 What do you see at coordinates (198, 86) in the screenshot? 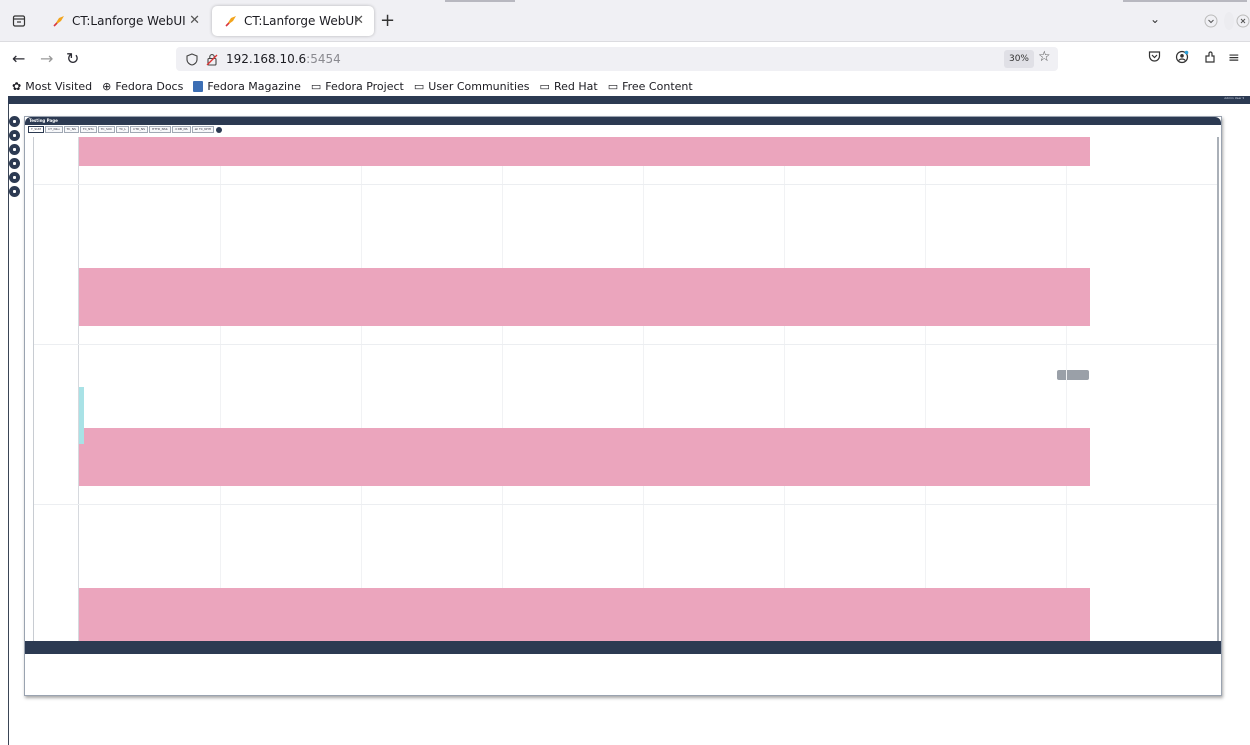
I see `magazine-icon` at bounding box center [198, 86].